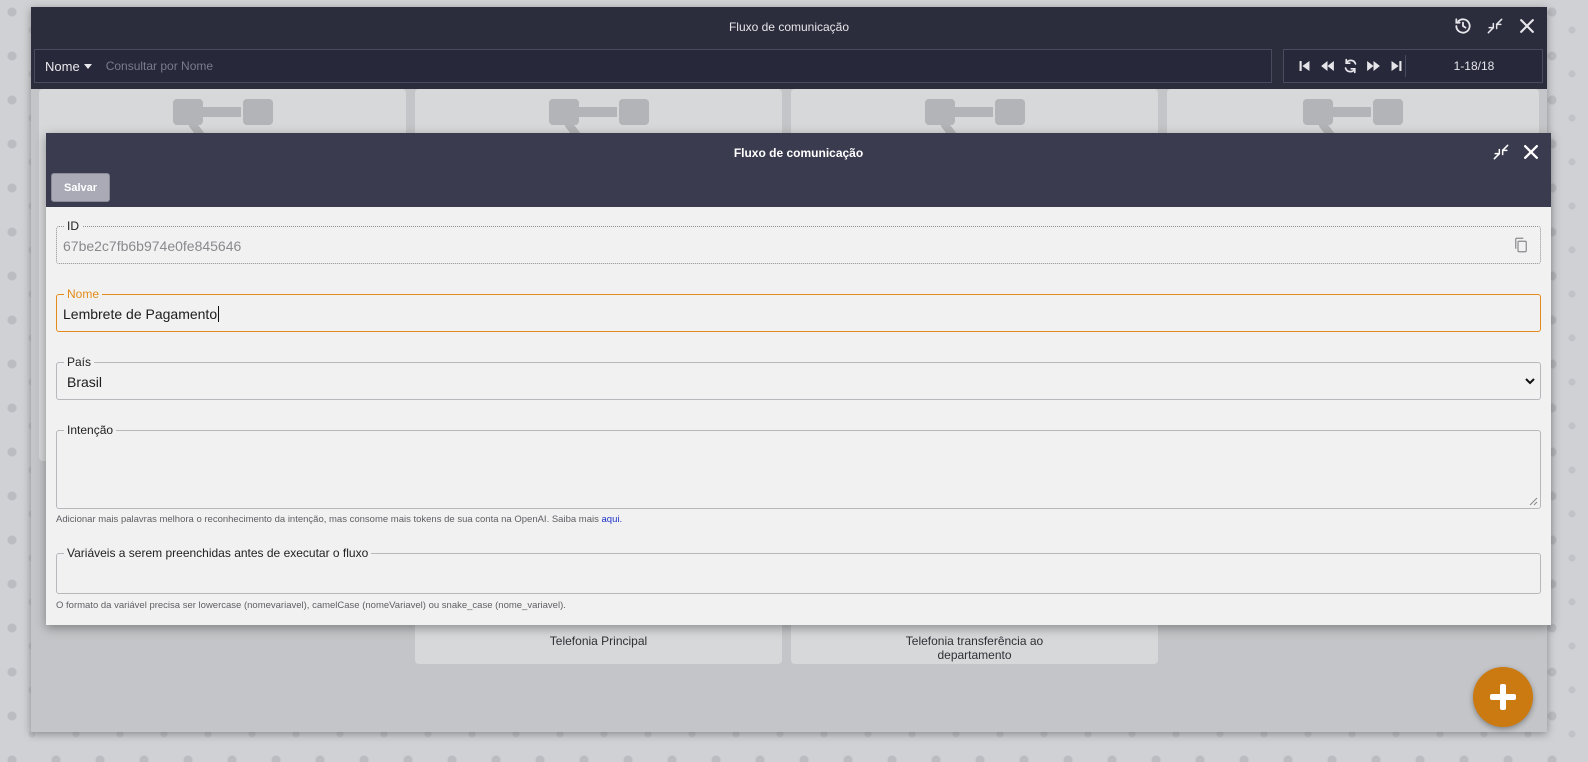  What do you see at coordinates (80, 187) in the screenshot?
I see `save-button: Salvar` at bounding box center [80, 187].